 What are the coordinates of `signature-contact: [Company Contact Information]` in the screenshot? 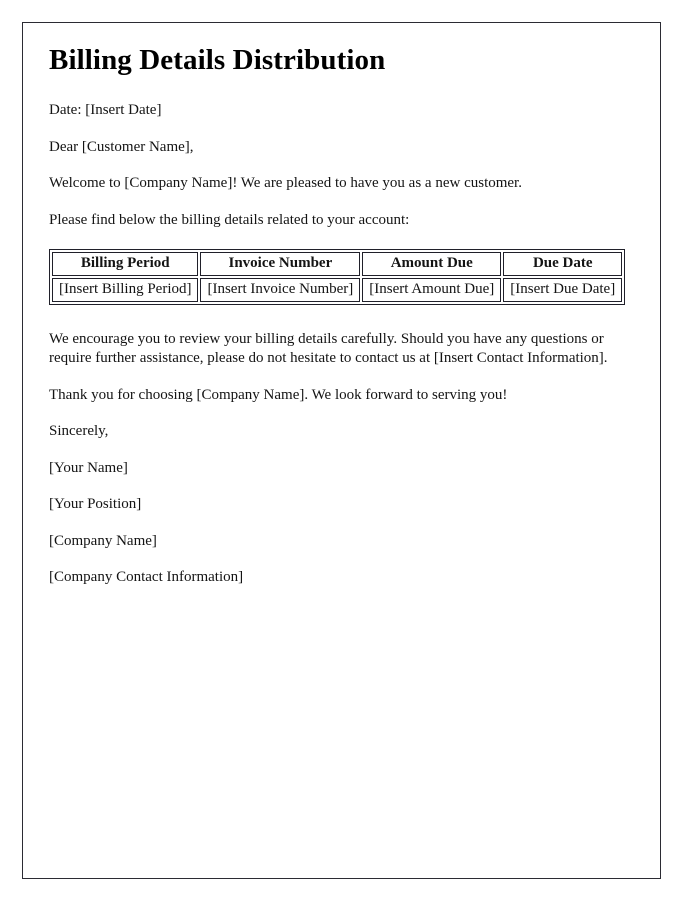 It's located at (146, 577).